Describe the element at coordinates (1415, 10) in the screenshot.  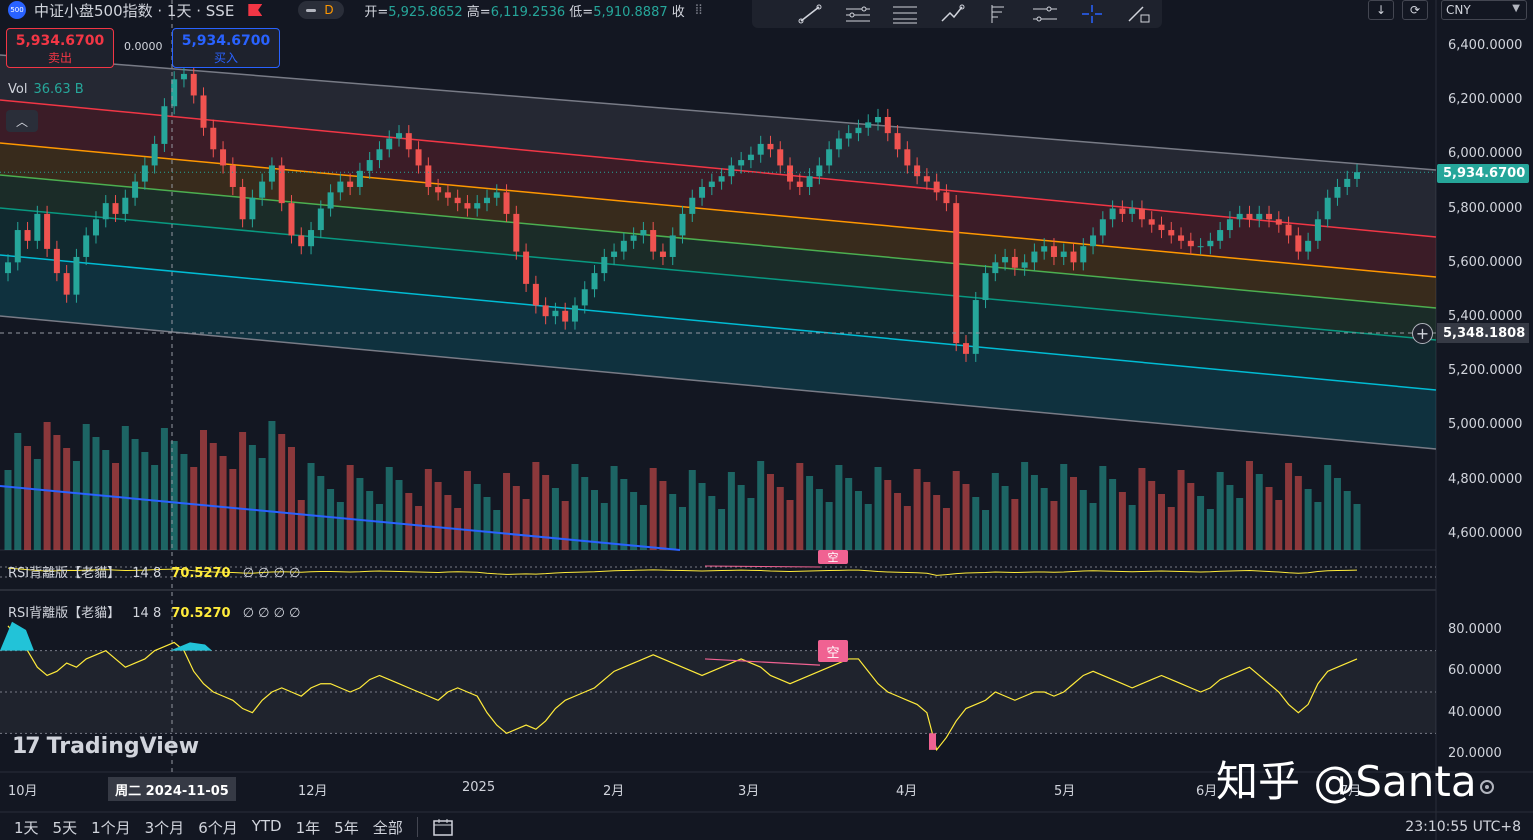
I see `refresh-icon: ⟳` at that location.